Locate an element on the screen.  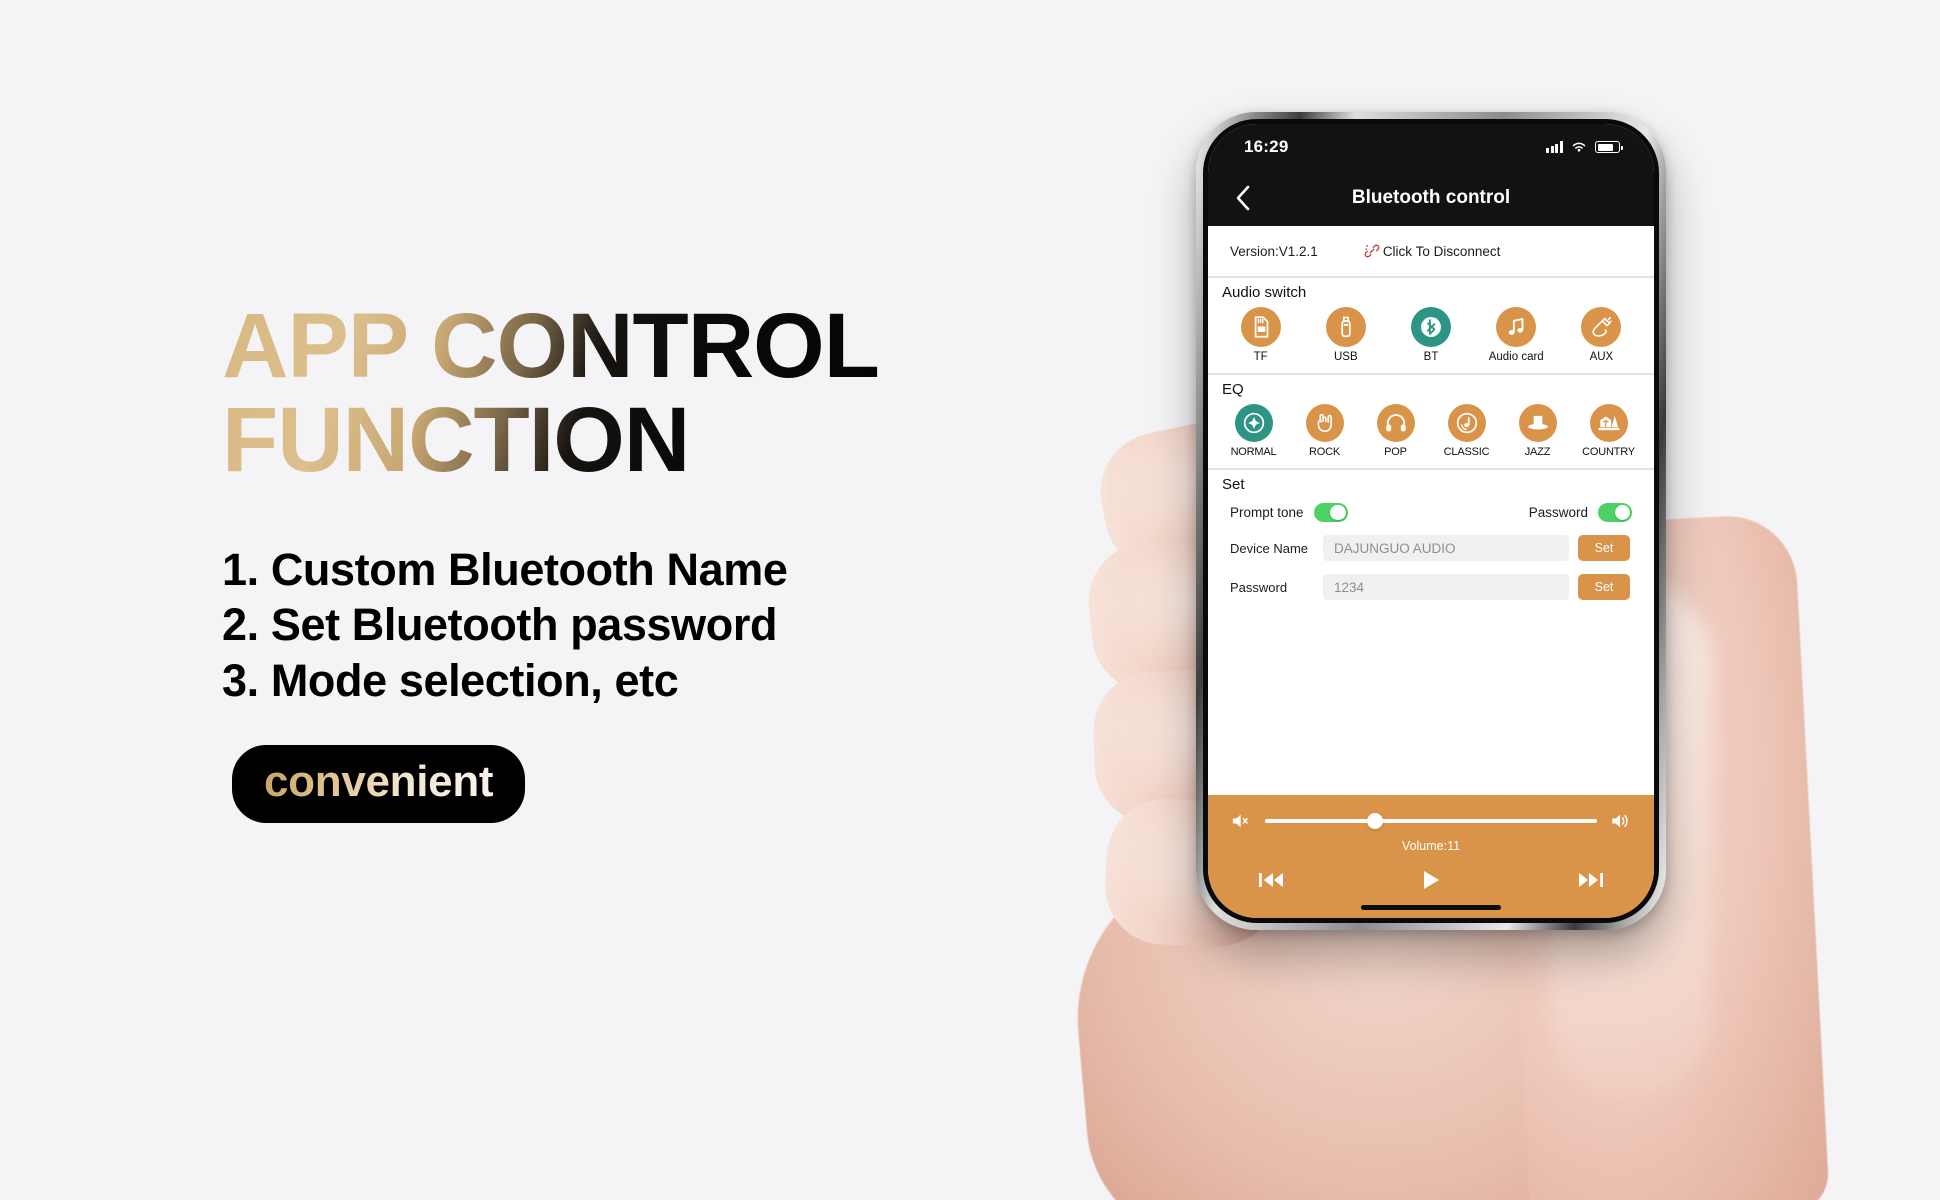
audio-switch-section: Audio switch TF USB BT Audio card AUX is located at coordinates (1431, 326).